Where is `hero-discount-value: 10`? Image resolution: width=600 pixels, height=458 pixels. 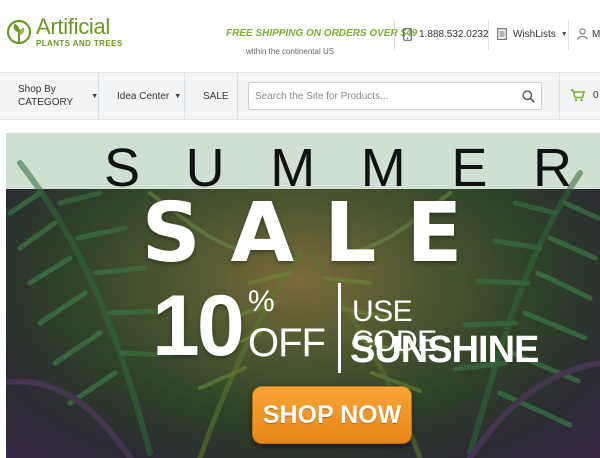 hero-discount-value: 10 is located at coordinates (198, 326).